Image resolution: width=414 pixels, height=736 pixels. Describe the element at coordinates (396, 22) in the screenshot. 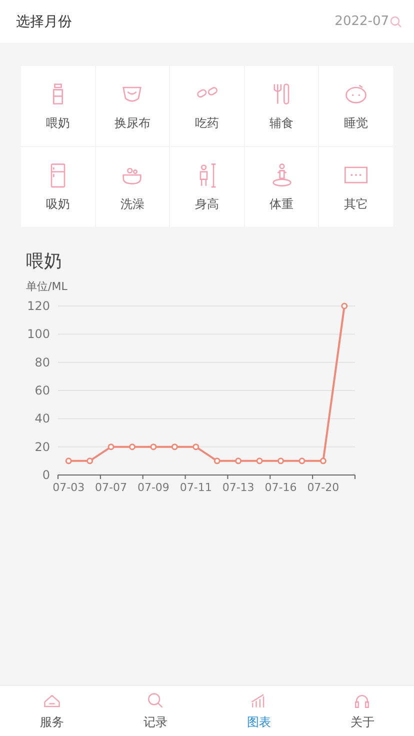

I see `search-icon` at that location.